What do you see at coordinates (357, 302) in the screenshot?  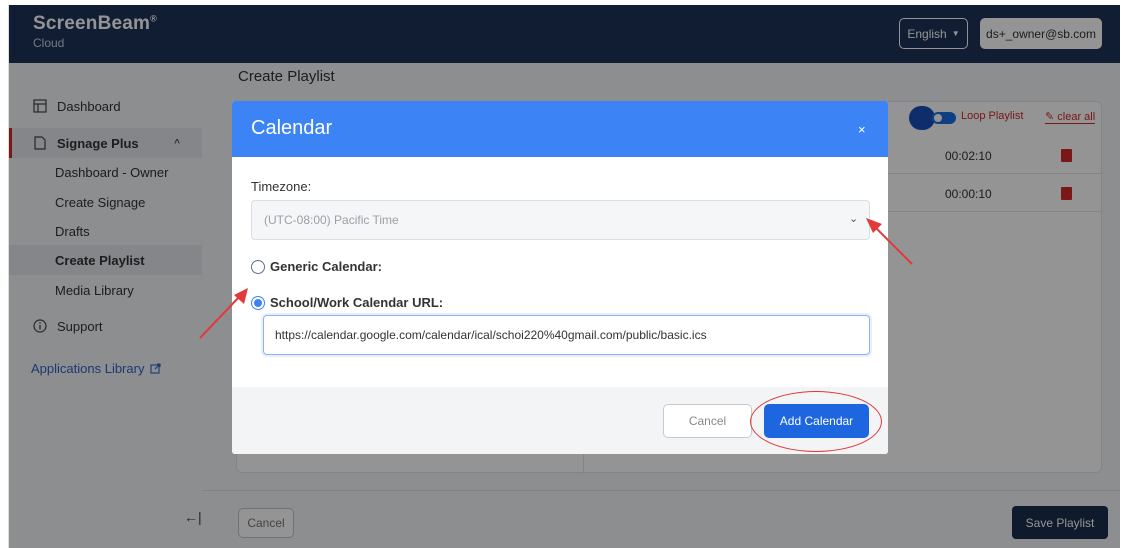 I see `school-calendar-label: School/Work Calendar URL:` at bounding box center [357, 302].